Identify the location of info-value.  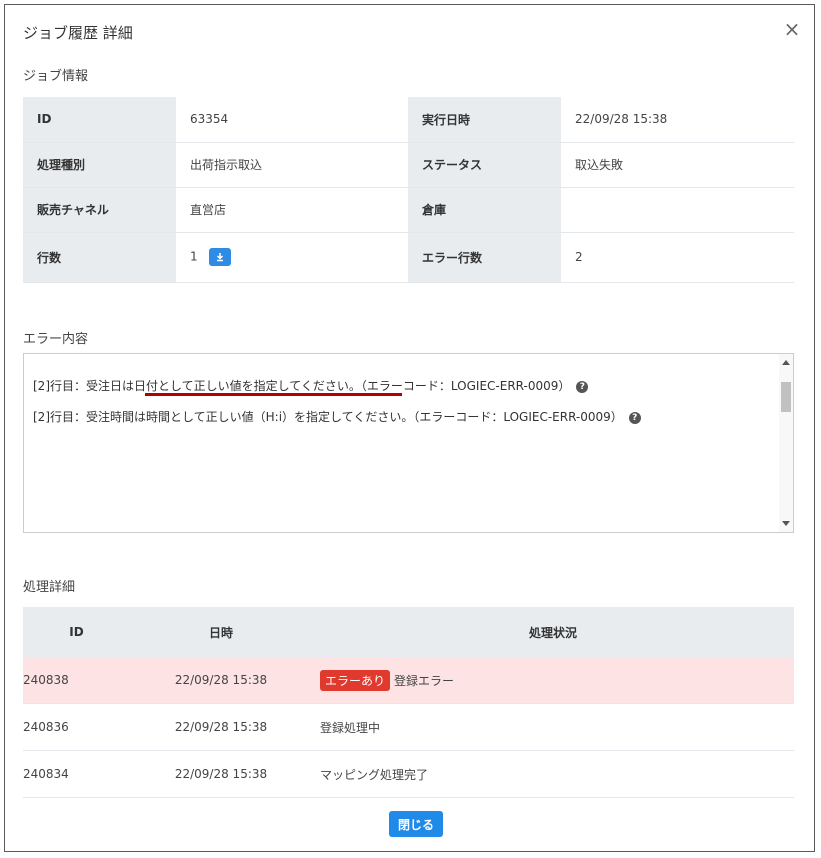
(677, 210).